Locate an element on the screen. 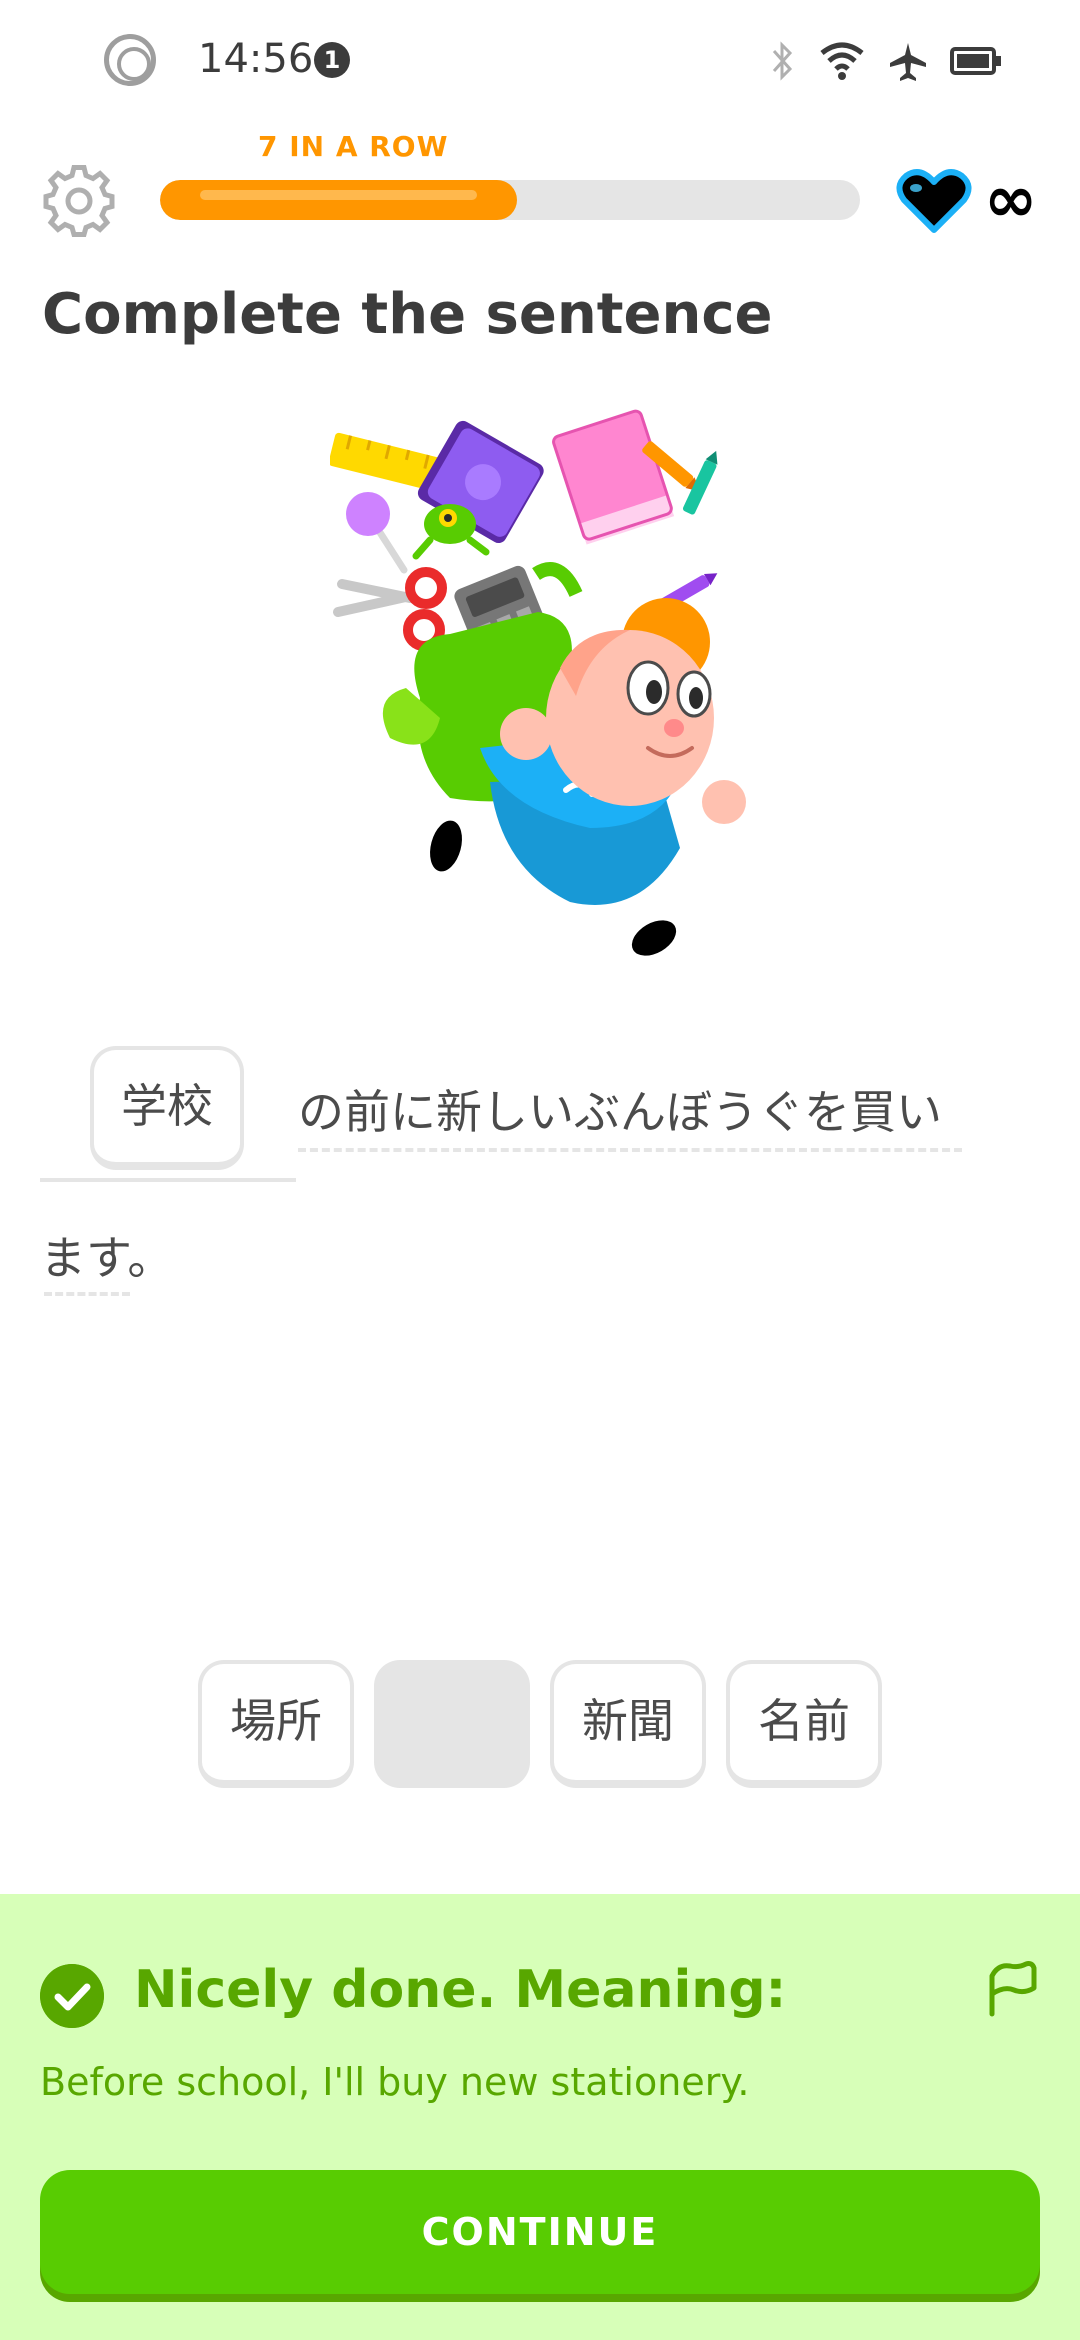 Image resolution: width=1080 pixels, height=2340 pixels. word-bank: 場所 新聞 名前 is located at coordinates (540, 1724).